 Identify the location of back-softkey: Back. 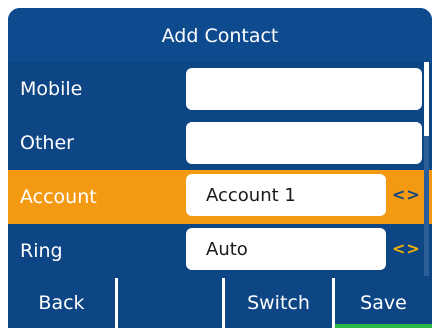
(61, 303).